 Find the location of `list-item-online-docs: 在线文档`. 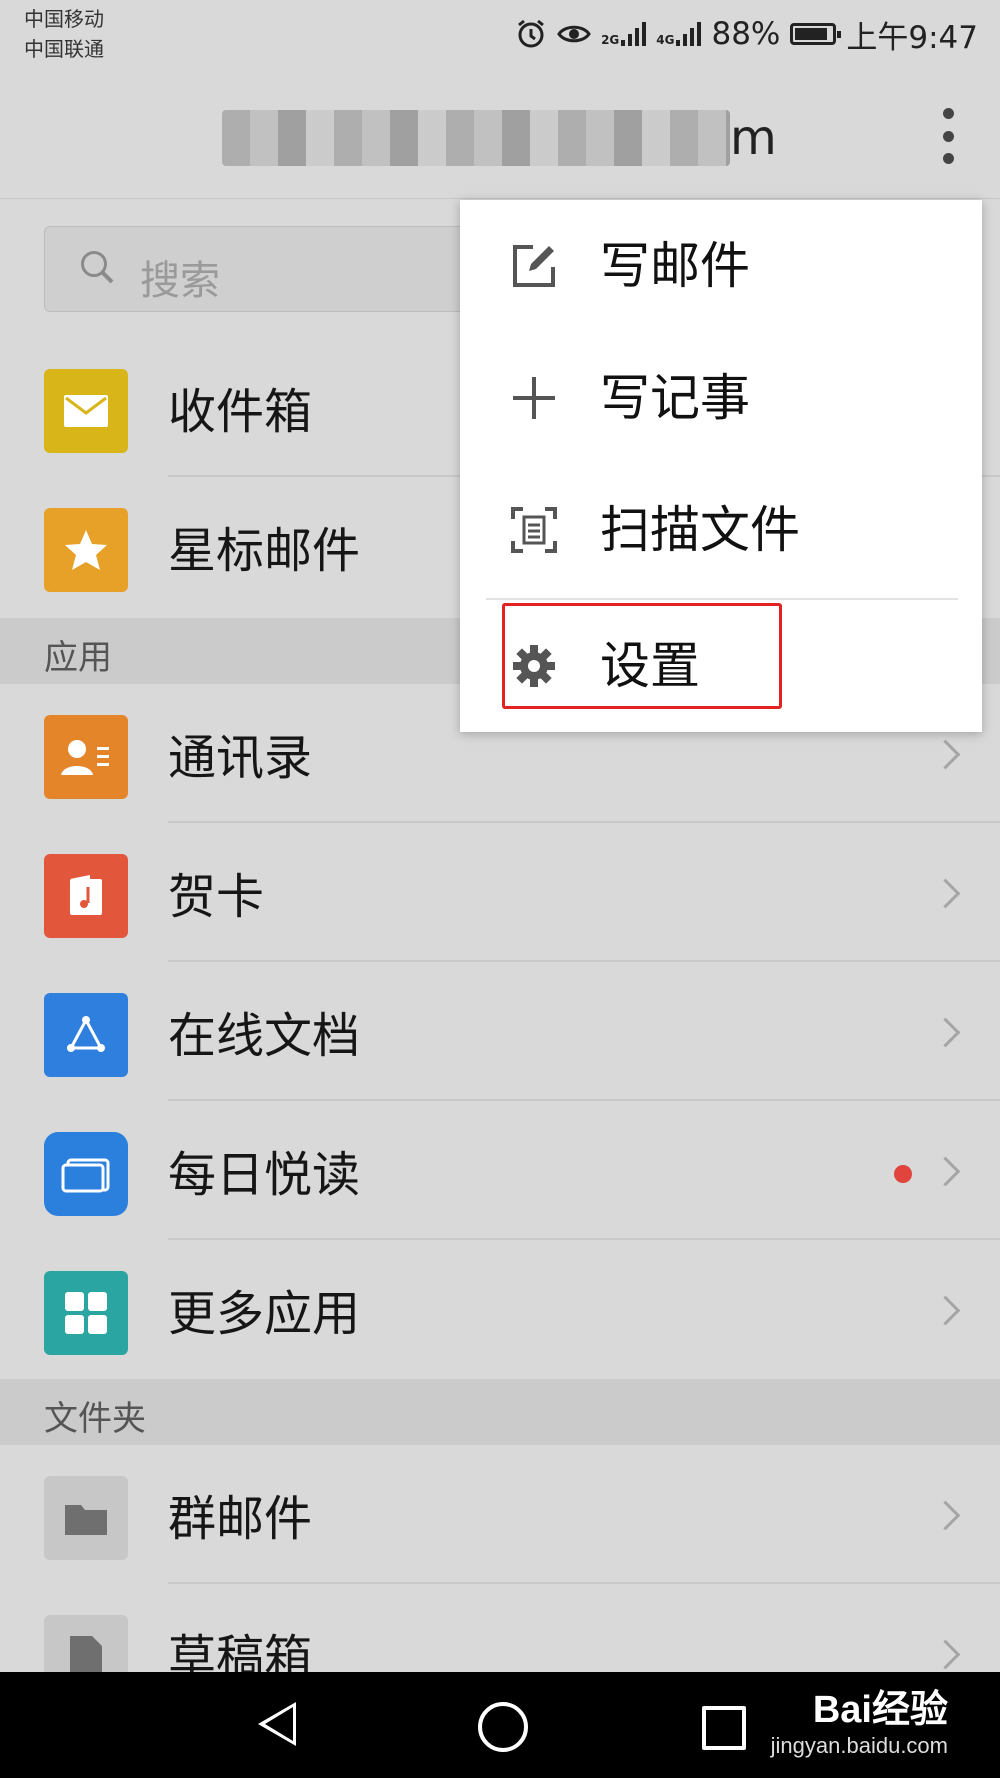

list-item-online-docs: 在线文档 is located at coordinates (500, 1031).